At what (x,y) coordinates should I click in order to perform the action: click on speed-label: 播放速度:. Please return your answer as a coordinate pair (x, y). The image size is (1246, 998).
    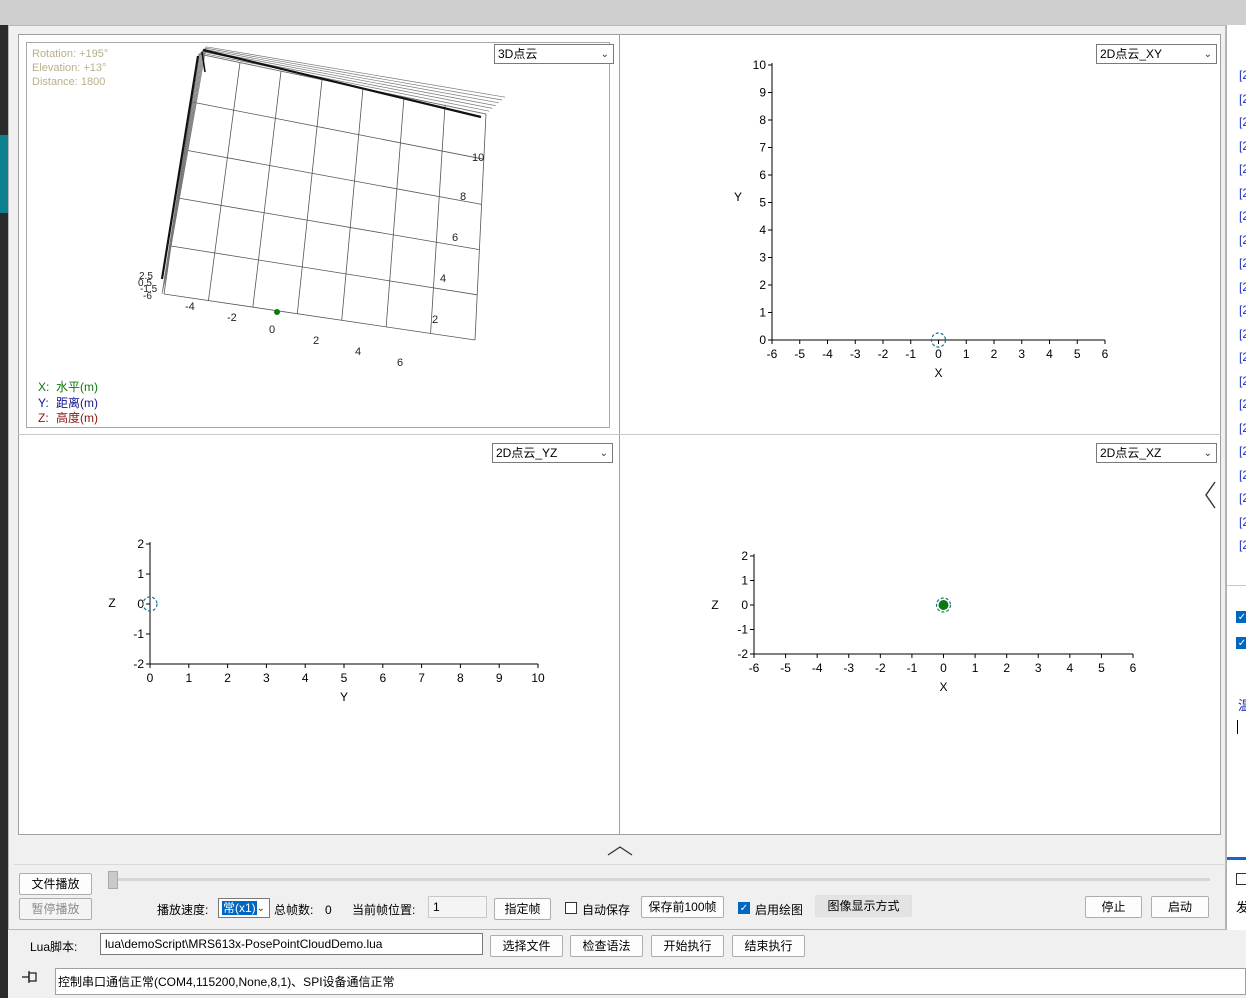
    Looking at the image, I should click on (183, 910).